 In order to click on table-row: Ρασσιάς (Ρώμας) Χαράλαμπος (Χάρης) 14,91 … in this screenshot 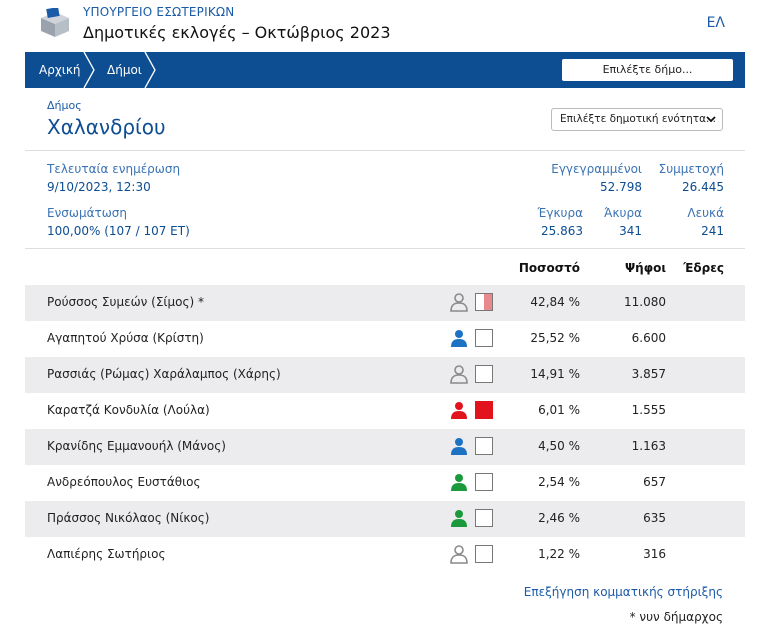, I will do `click(385, 375)`.